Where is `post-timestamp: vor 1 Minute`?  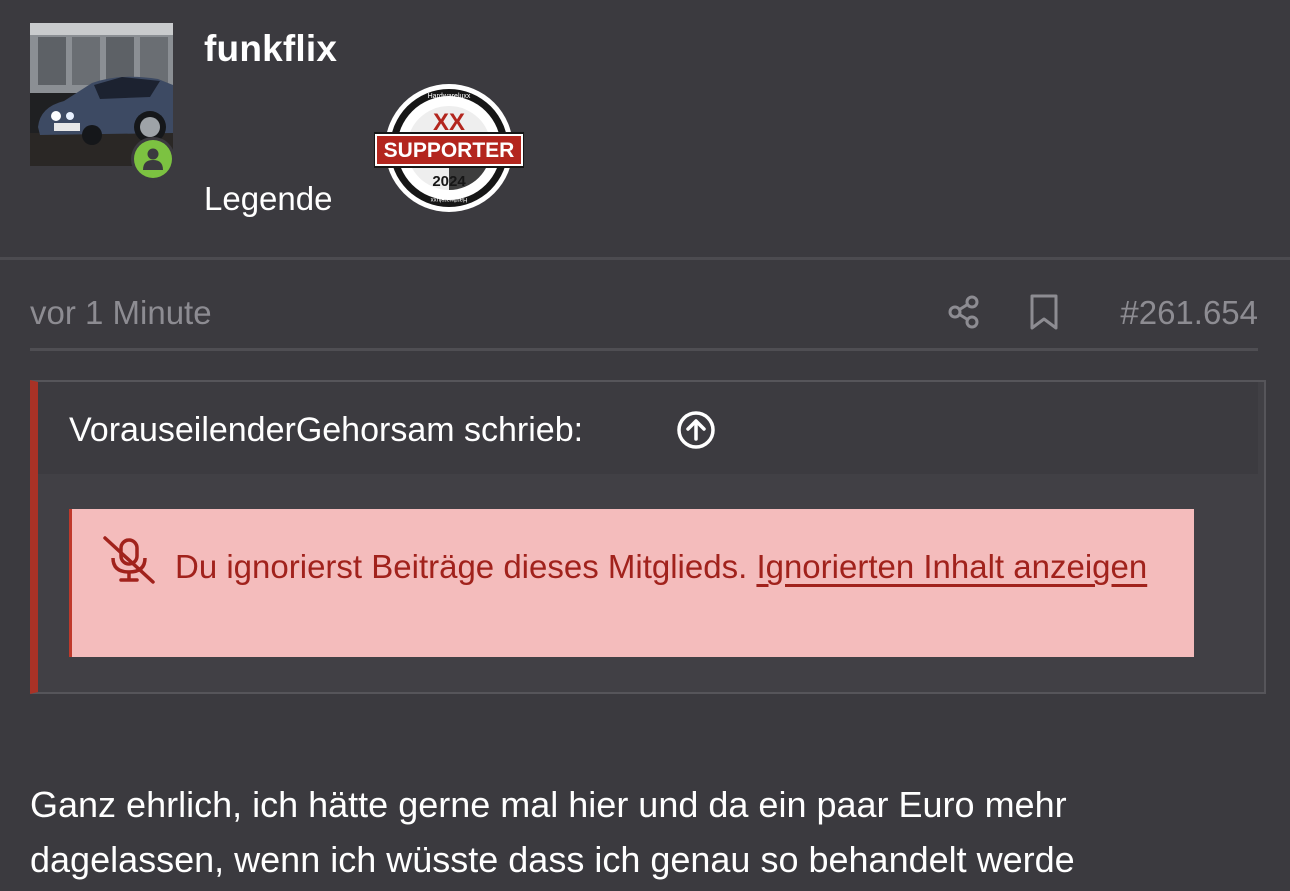
post-timestamp: vor 1 Minute is located at coordinates (121, 313).